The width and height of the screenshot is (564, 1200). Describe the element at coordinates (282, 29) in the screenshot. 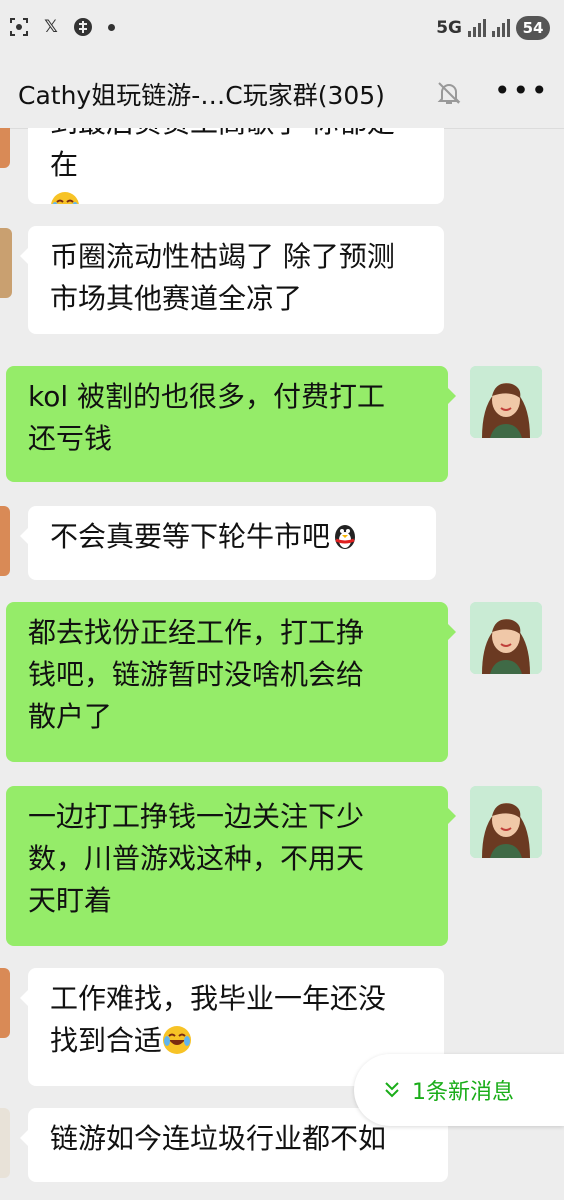

I see `status-bar: 𝕏 5G 54` at that location.